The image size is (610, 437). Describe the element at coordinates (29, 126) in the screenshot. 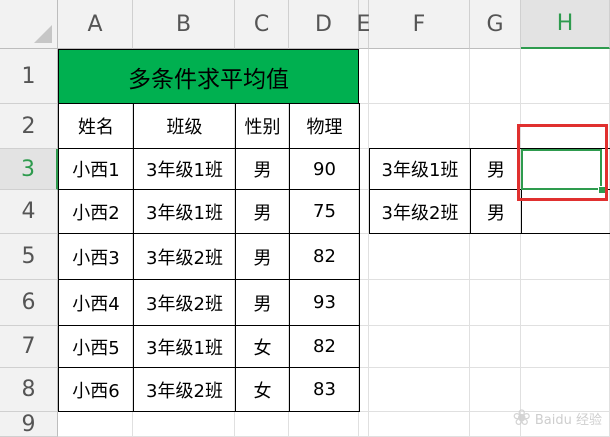

I see `row-header-2: 2` at that location.